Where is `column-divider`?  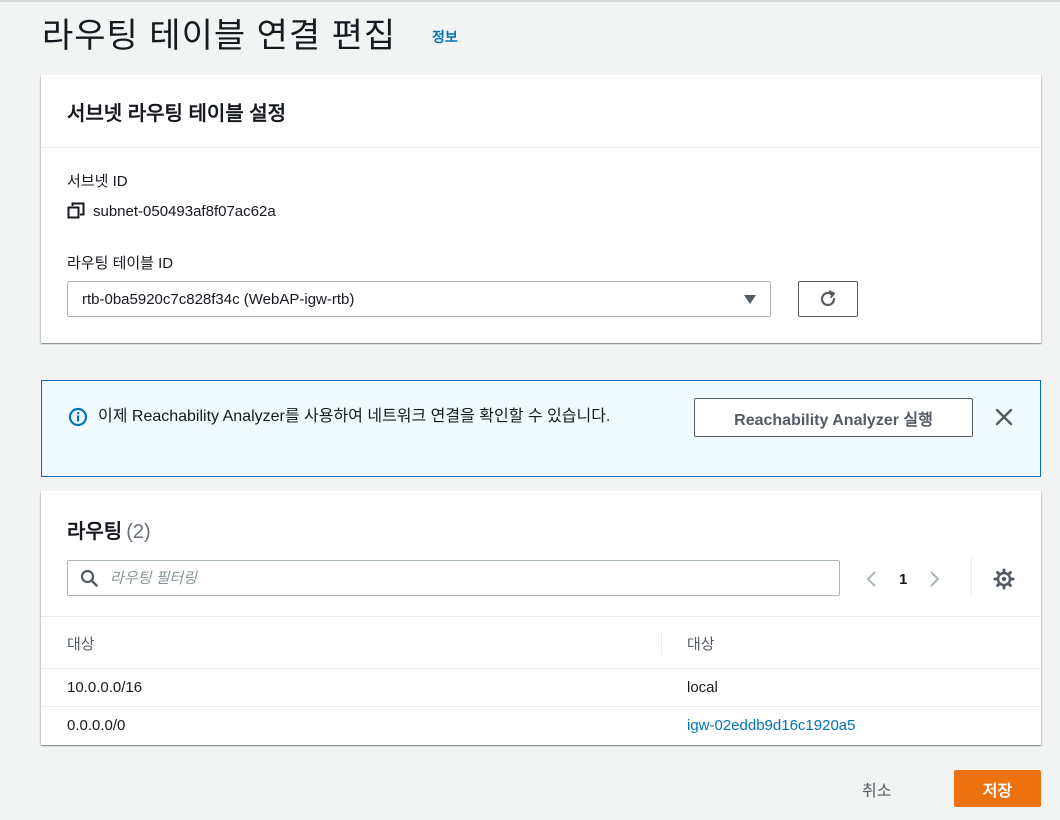 column-divider is located at coordinates (661, 643).